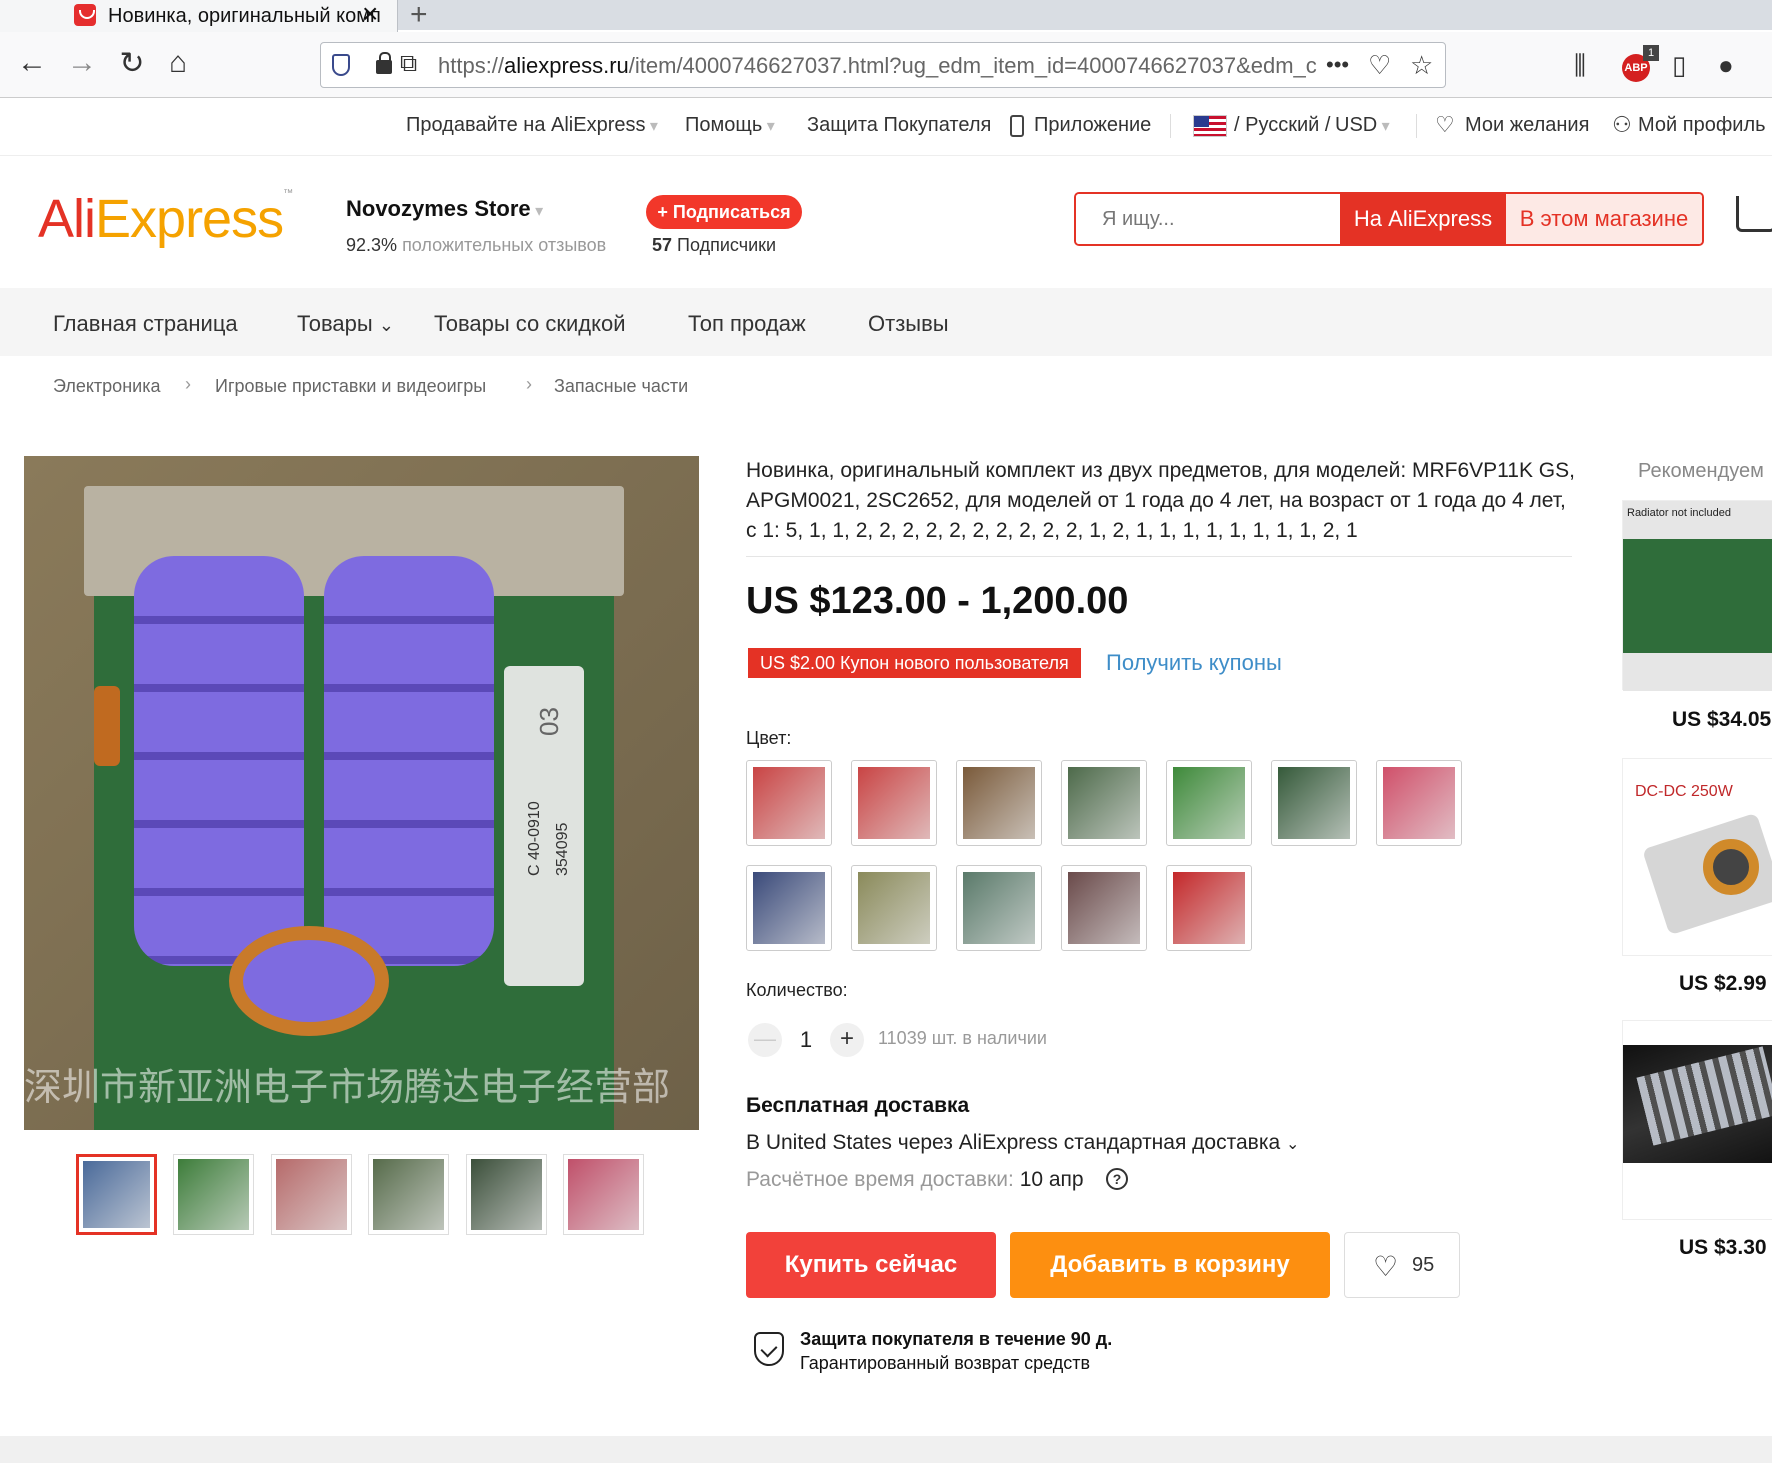 The width and height of the screenshot is (1772, 1463). I want to click on aliexpress-logo: AliExpress™, so click(165, 219).